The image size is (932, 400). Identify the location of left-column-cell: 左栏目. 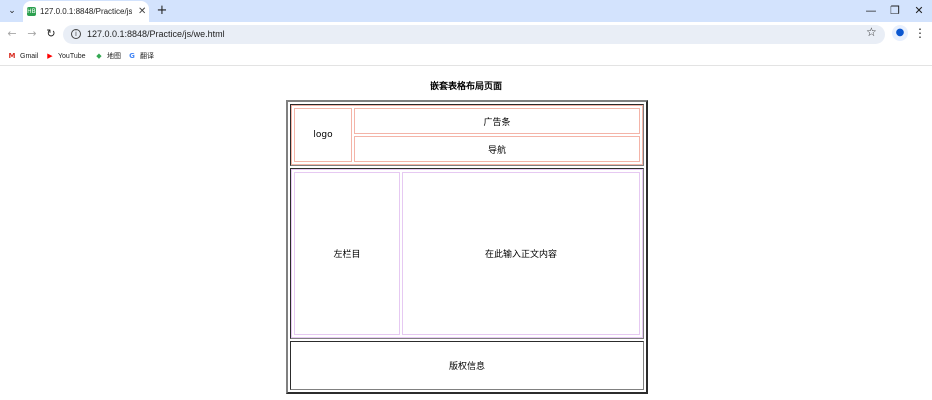
(347, 253).